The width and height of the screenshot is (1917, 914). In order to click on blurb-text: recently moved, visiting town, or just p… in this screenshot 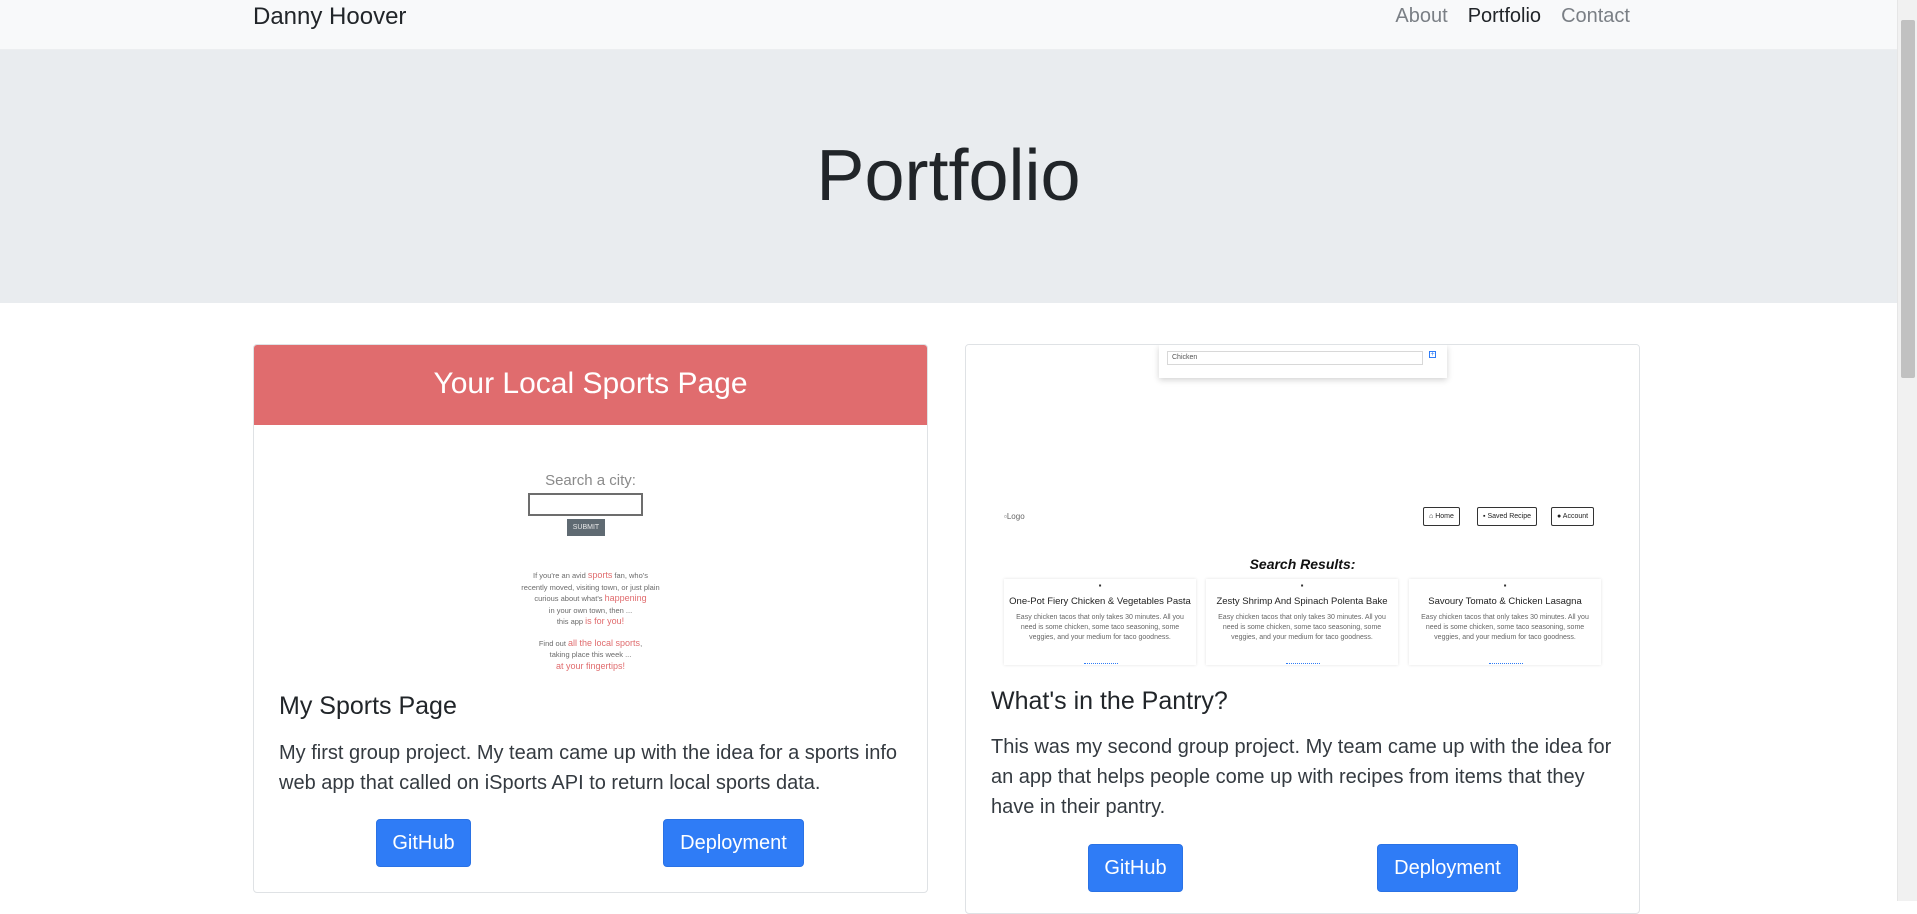, I will do `click(590, 587)`.